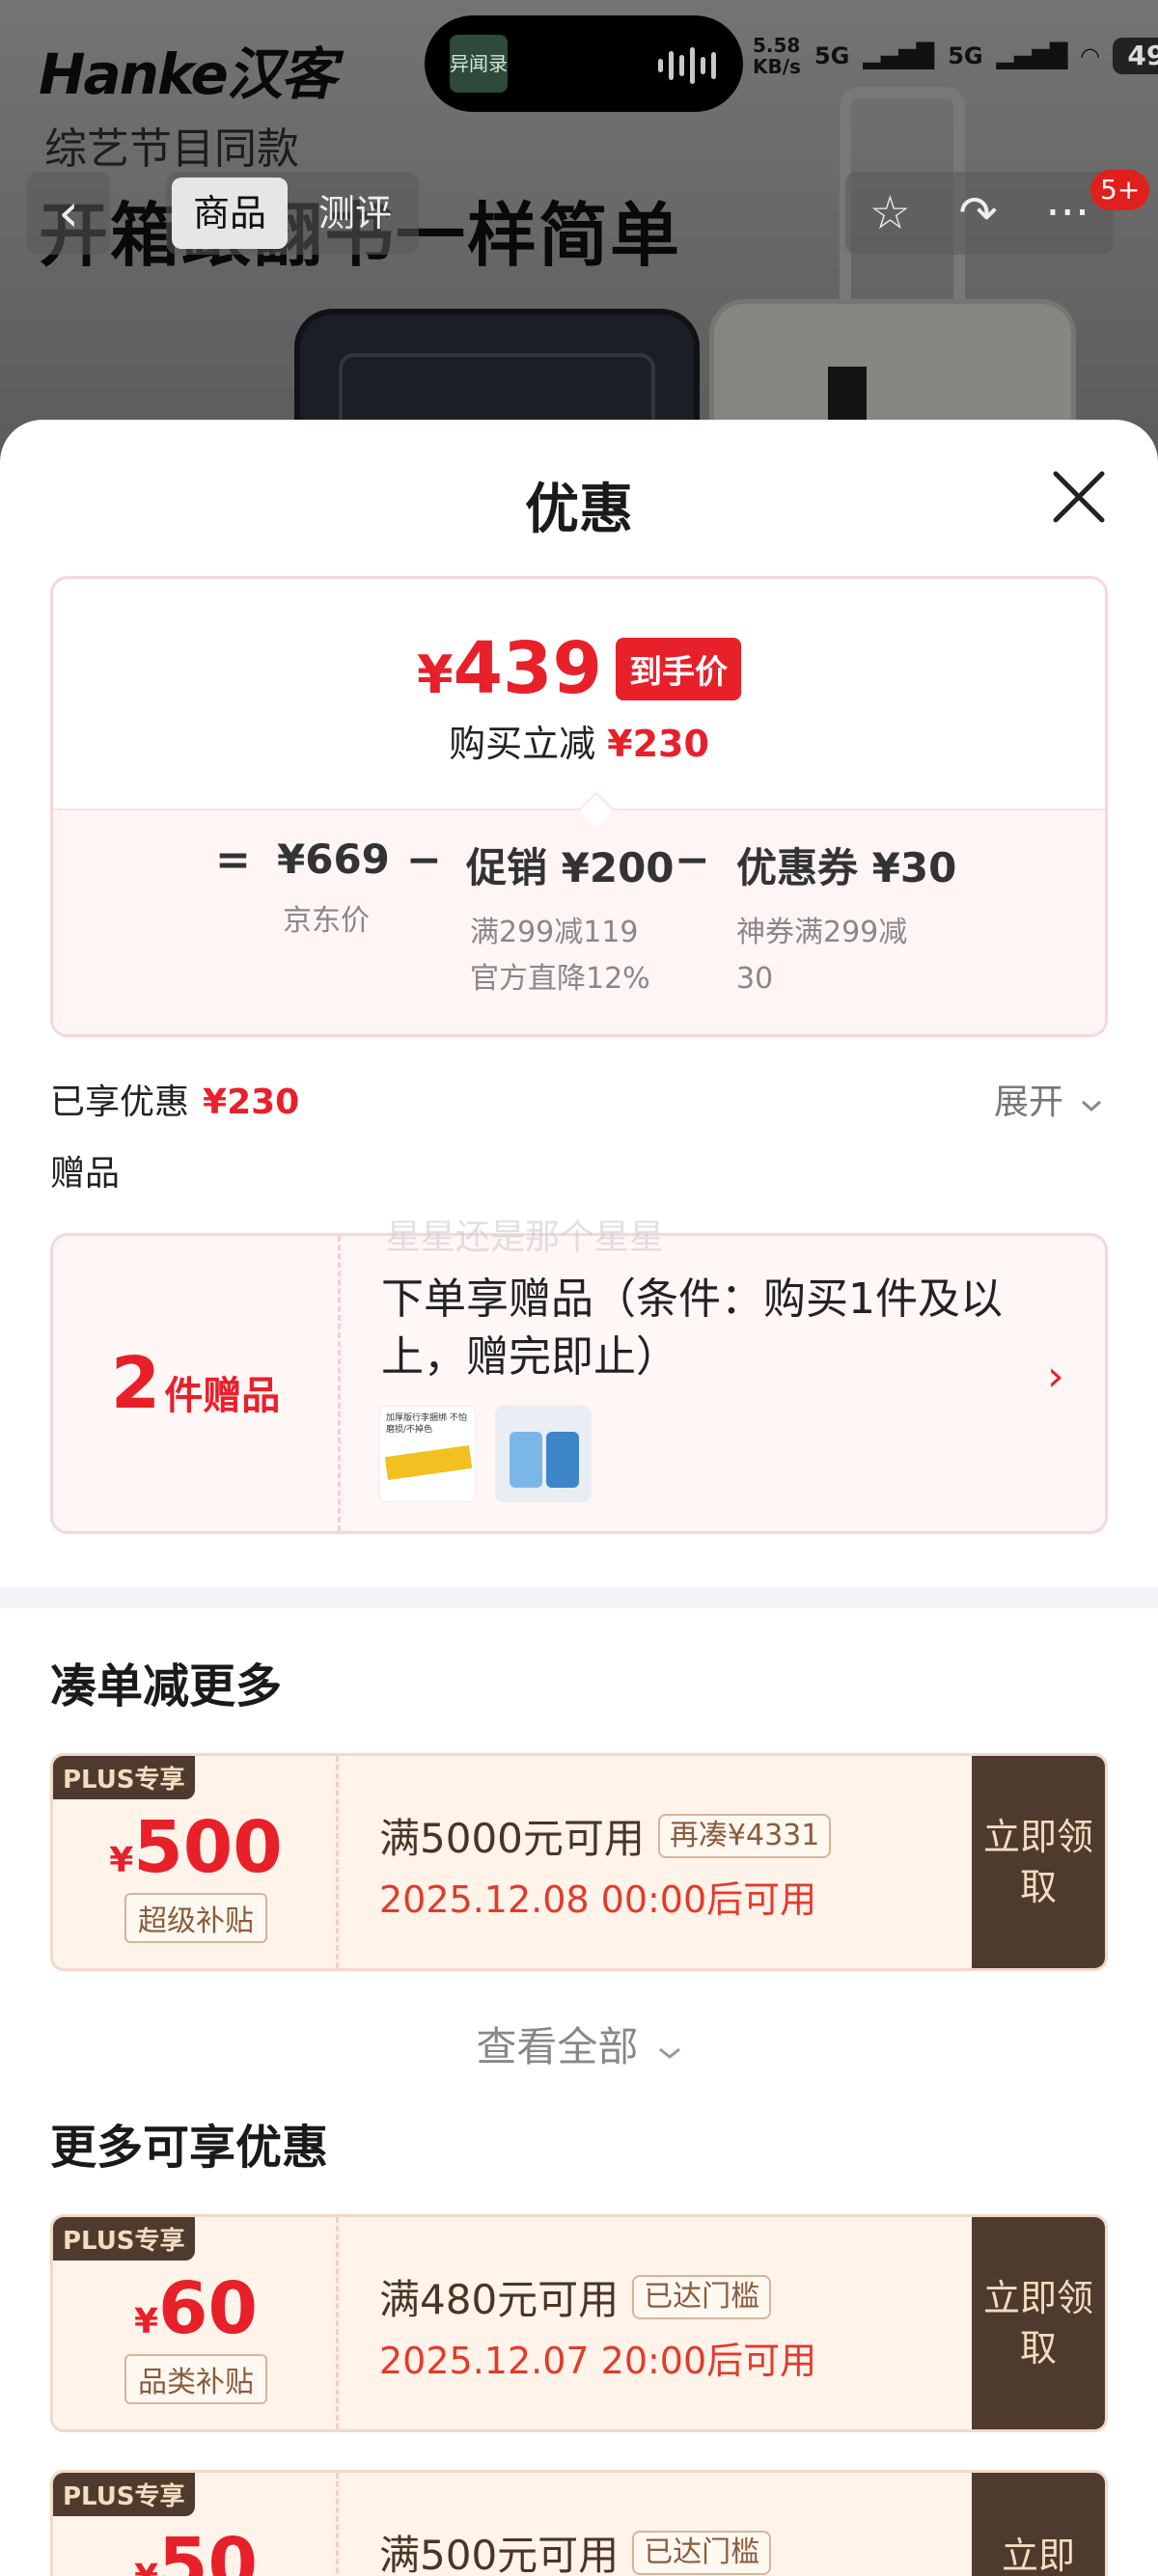 The width and height of the screenshot is (1158, 2576). Describe the element at coordinates (744, 1836) in the screenshot. I see `coupon-pill: 再凑¥4331` at that location.